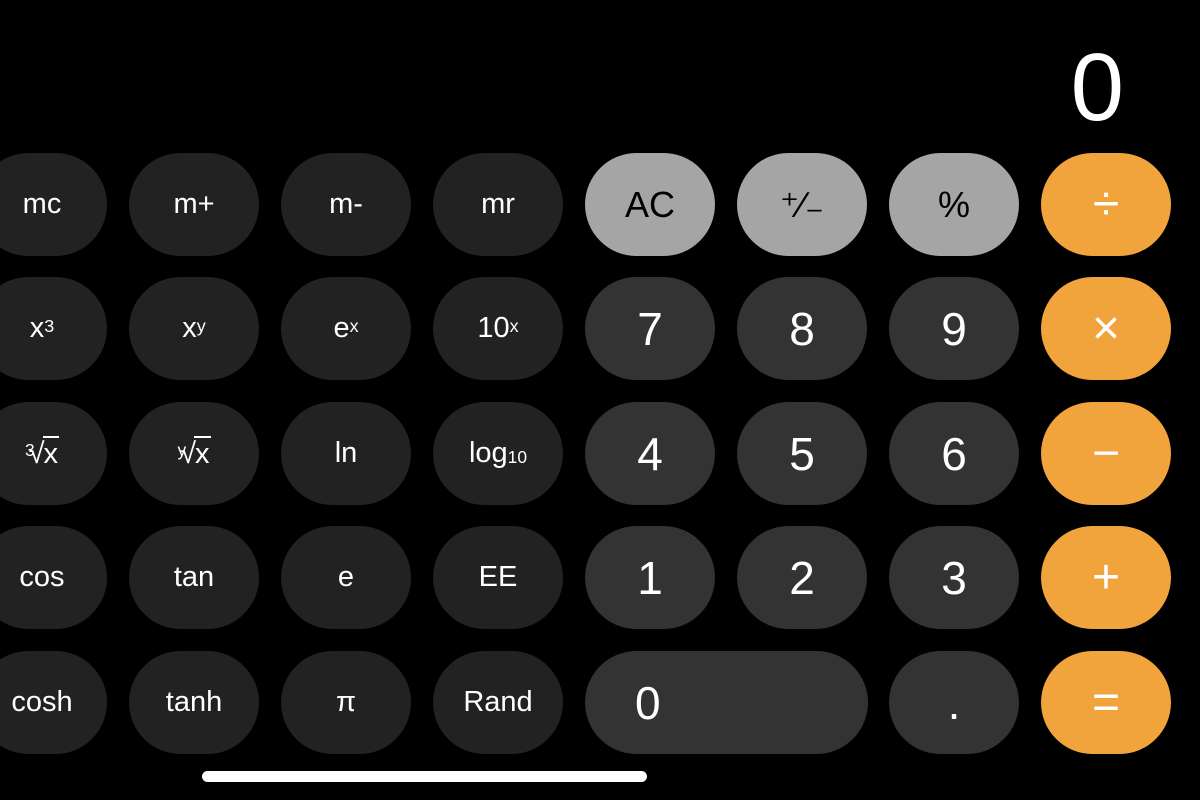 This screenshot has width=1200, height=800. I want to click on root-symbol: y √ x, so click(194, 453).